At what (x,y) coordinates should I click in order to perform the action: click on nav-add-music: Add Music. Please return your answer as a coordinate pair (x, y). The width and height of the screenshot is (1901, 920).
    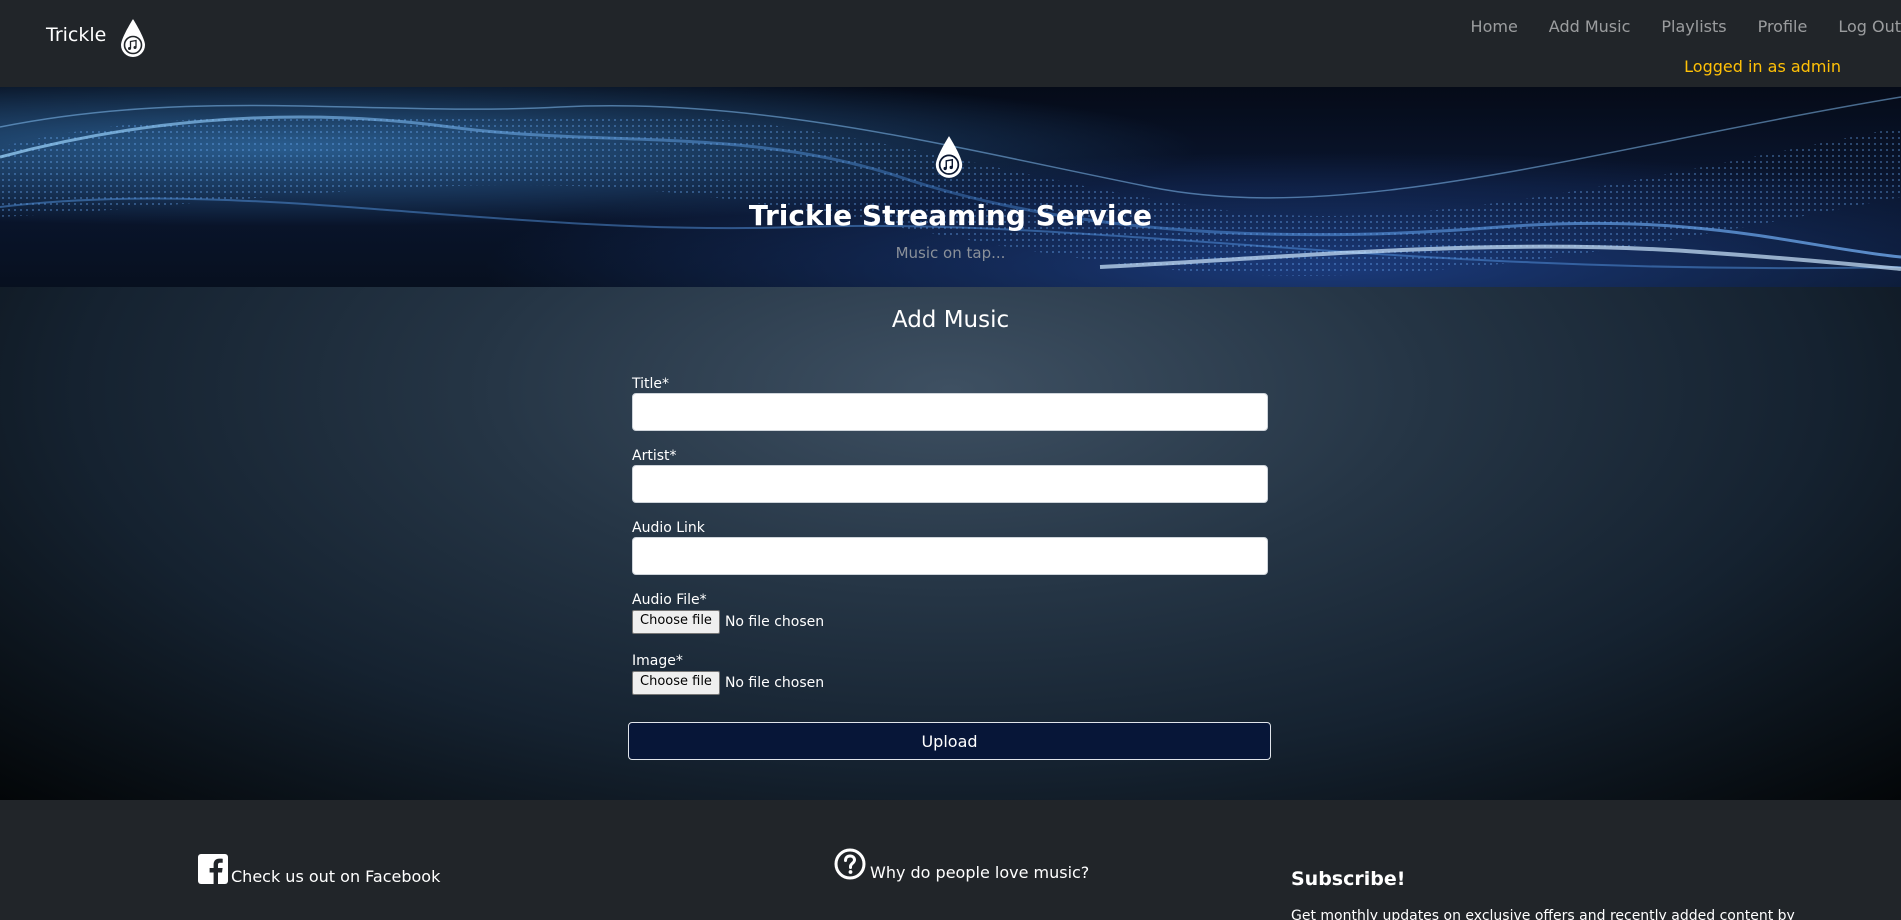
    Looking at the image, I should click on (1590, 26).